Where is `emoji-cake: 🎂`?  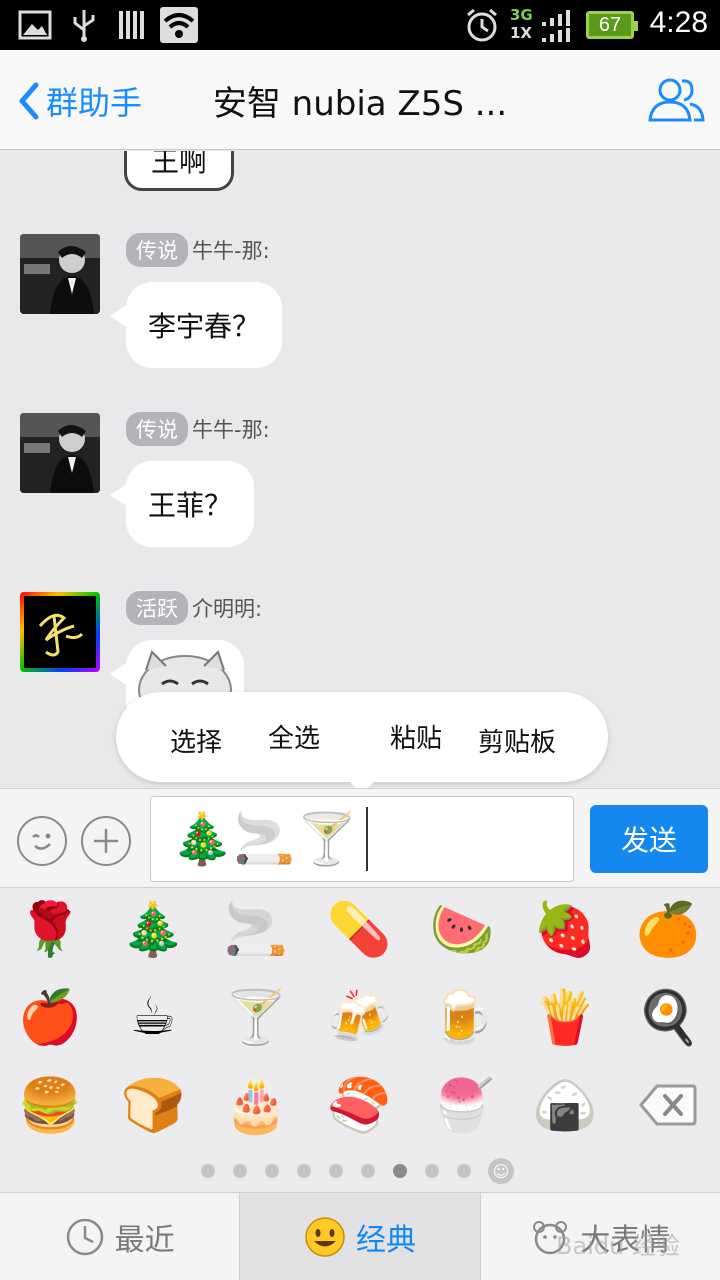
emoji-cake: 🎂 is located at coordinates (256, 1105).